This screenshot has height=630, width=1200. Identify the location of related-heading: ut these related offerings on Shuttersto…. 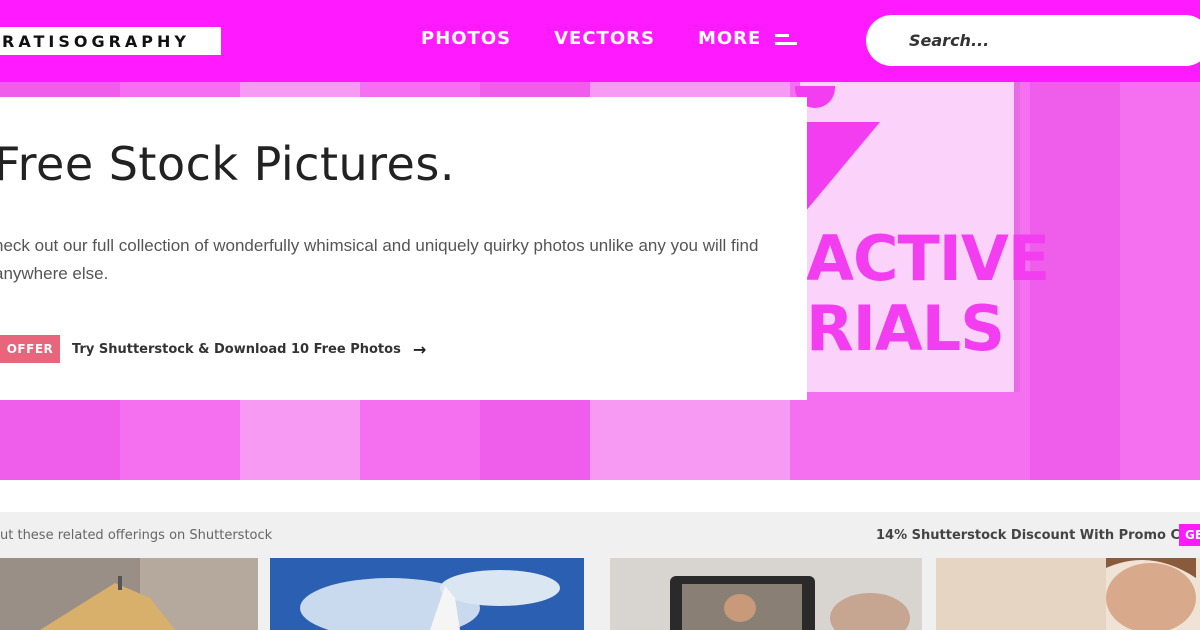
(145, 535).